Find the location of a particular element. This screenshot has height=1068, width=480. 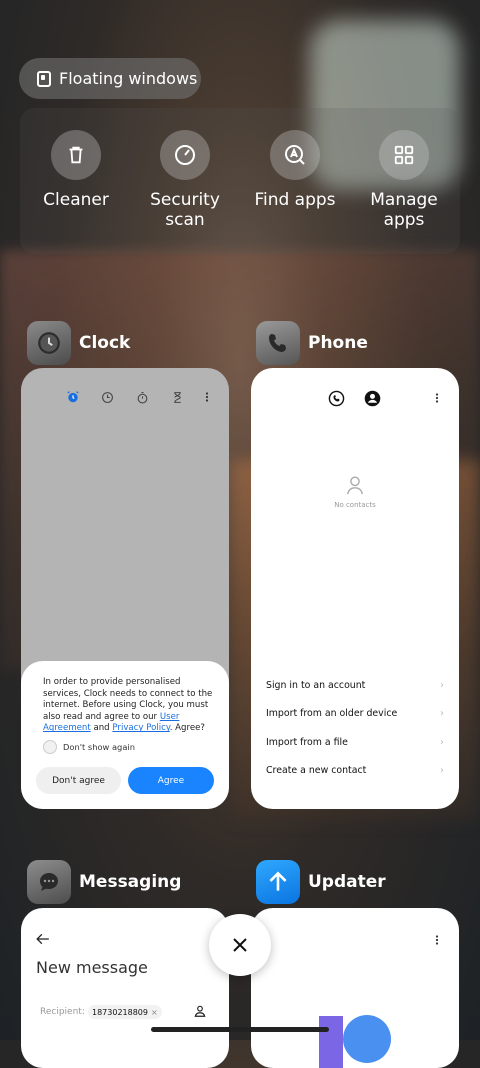

dont-show-again-checkbox: Don't show again is located at coordinates (129, 746).